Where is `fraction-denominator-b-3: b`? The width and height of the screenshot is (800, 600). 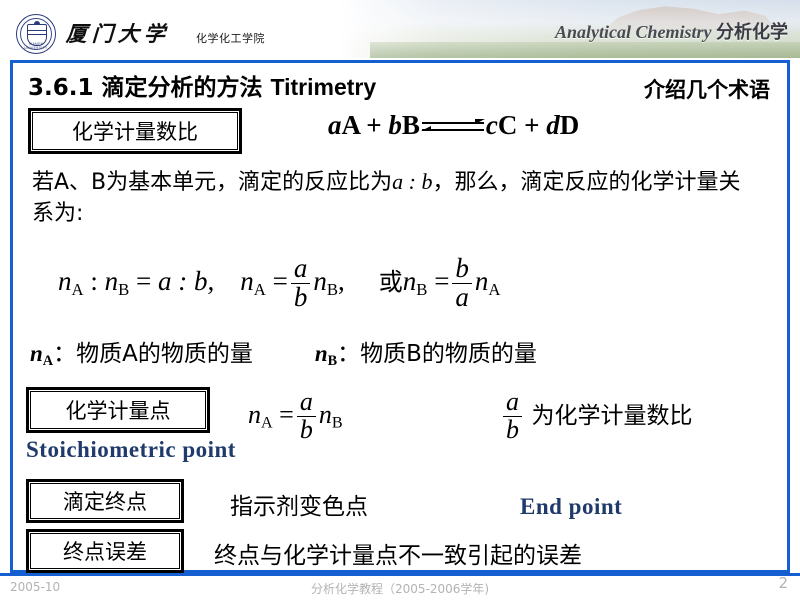 fraction-denominator-b-3: b is located at coordinates (512, 429).